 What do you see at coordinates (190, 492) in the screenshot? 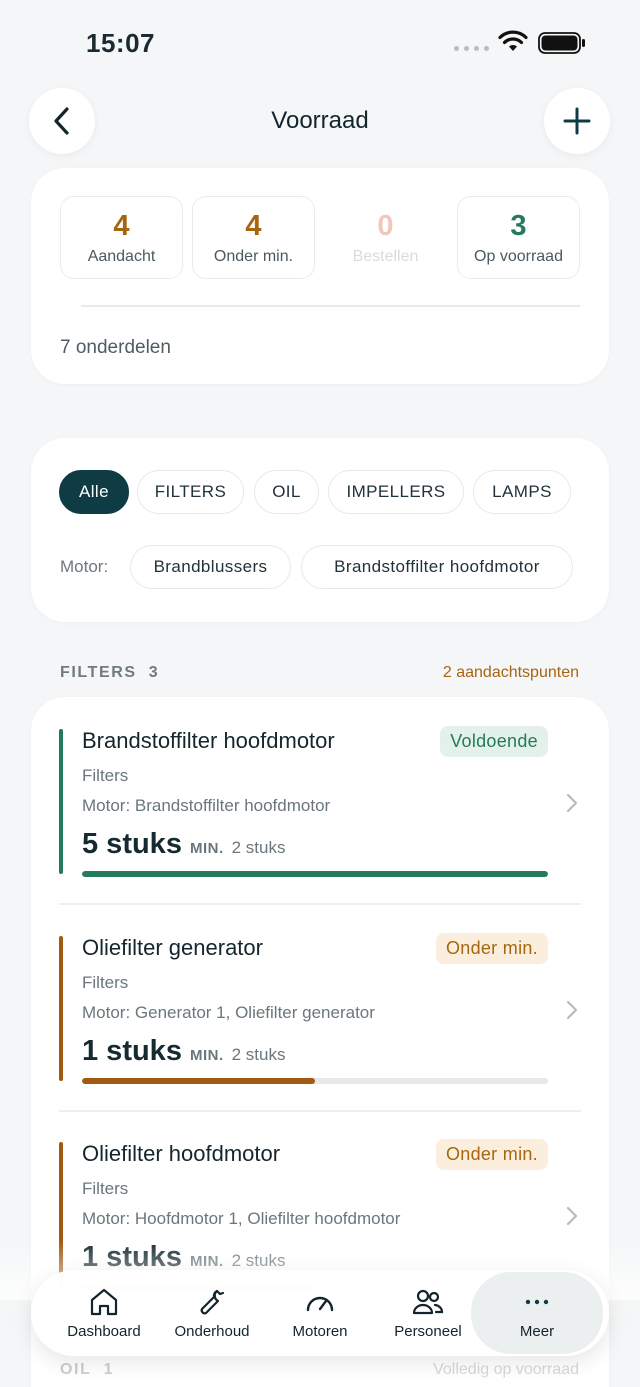
I see `chip-filters: FILTERS` at bounding box center [190, 492].